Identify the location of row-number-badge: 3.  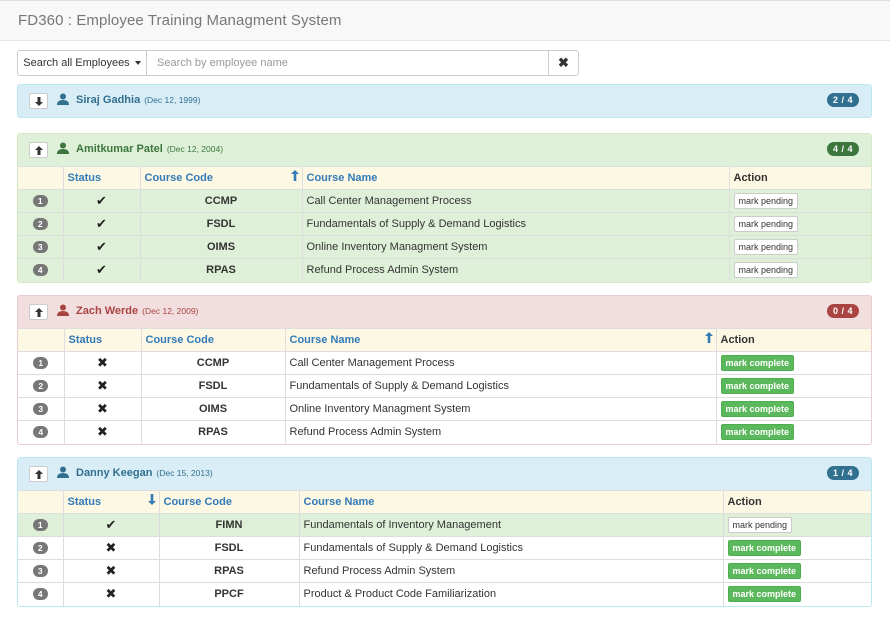
(40, 571).